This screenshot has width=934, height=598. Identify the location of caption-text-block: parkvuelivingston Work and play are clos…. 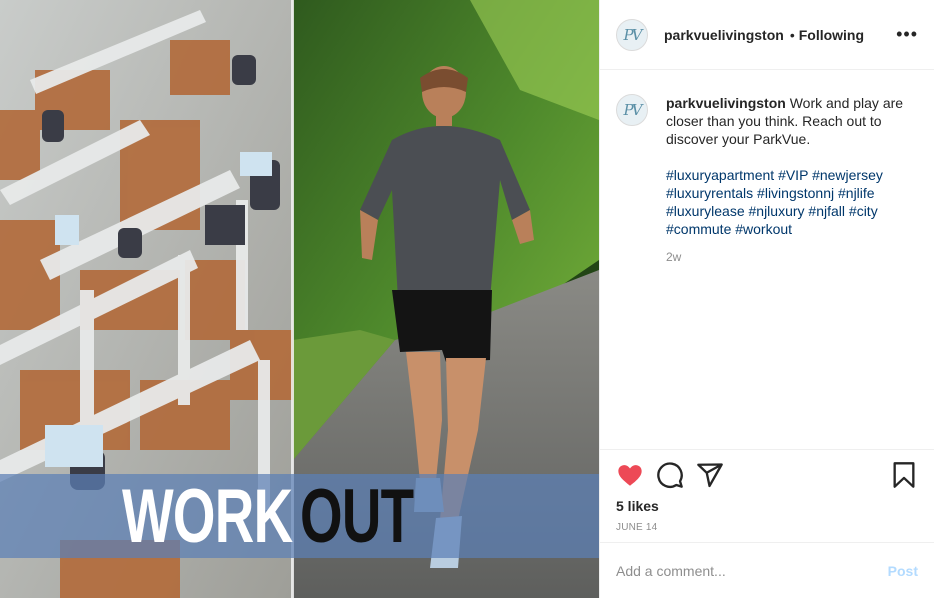
(792, 121).